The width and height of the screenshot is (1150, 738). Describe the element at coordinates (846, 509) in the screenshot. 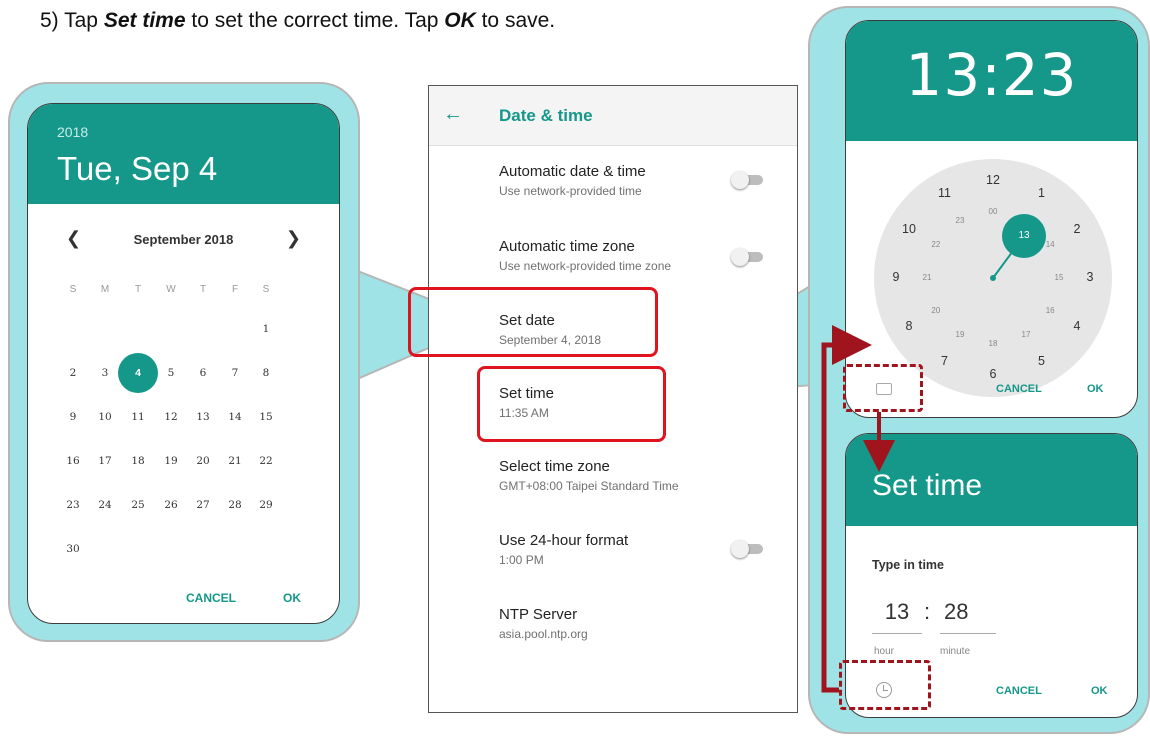

I see `arrow-loop-icon` at that location.